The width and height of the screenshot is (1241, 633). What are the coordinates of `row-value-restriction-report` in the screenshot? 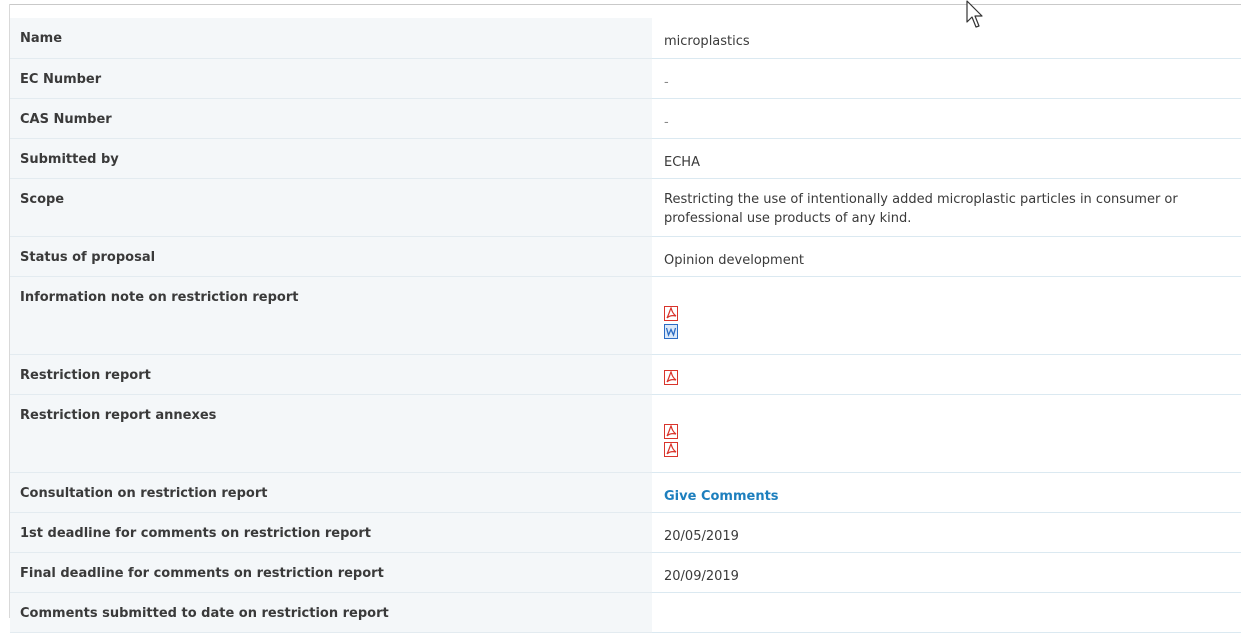 It's located at (946, 374).